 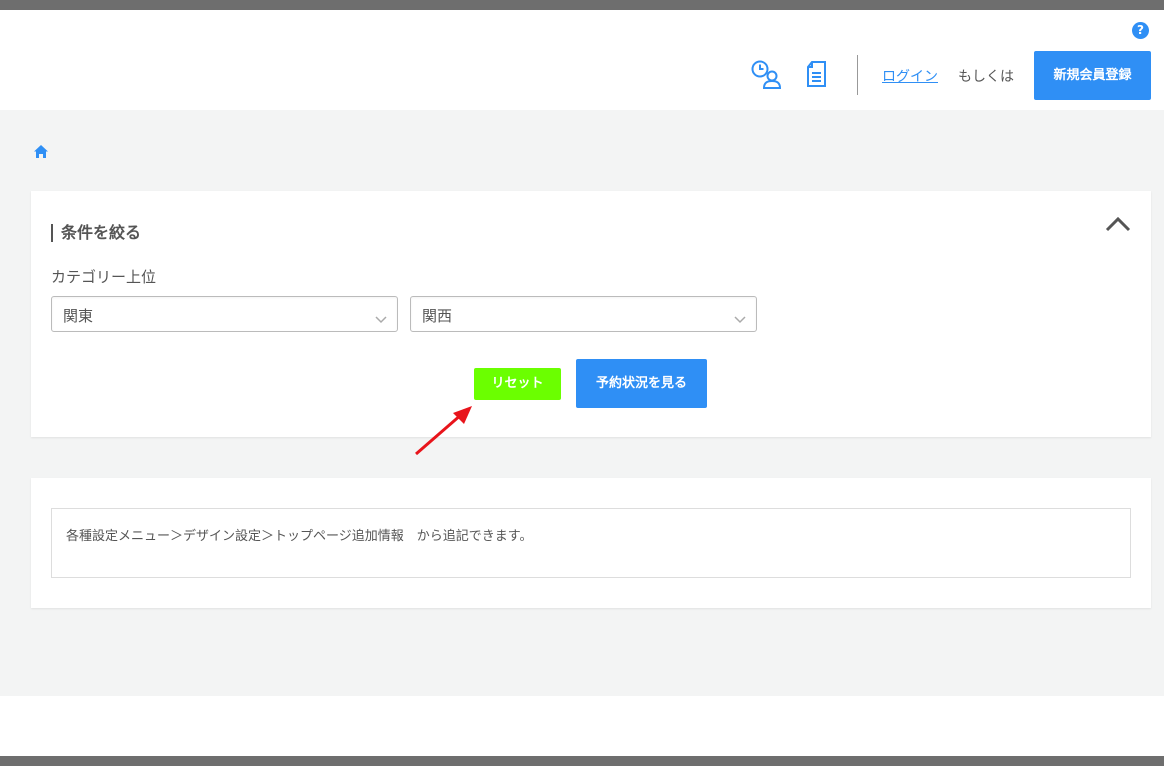 What do you see at coordinates (767, 77) in the screenshot?
I see `history-icon` at bounding box center [767, 77].